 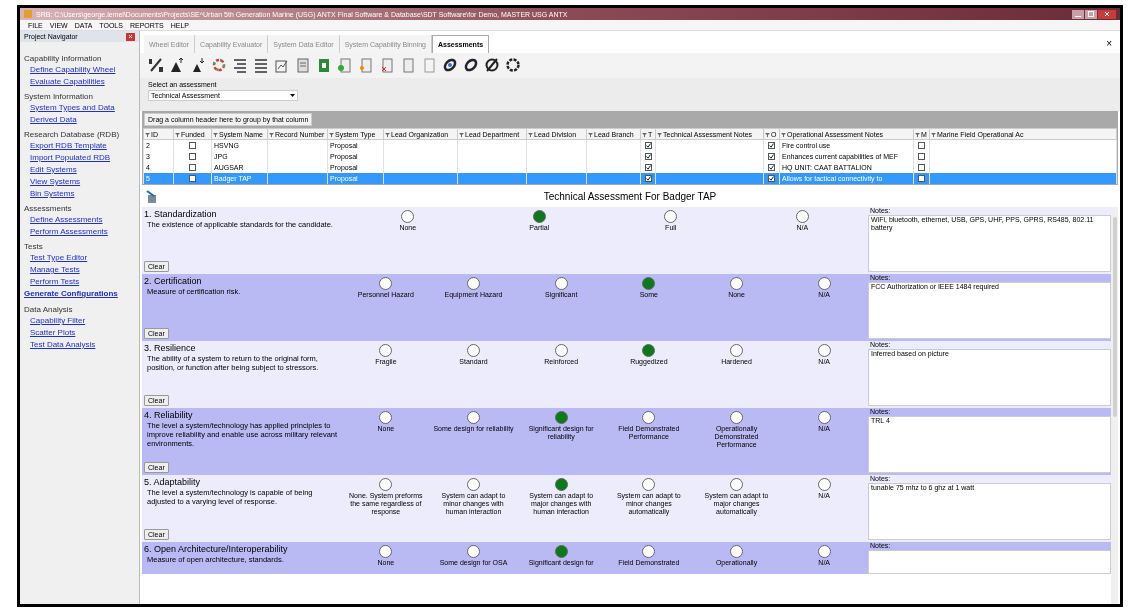 I want to click on empty-set-icon, so click(x=492, y=65).